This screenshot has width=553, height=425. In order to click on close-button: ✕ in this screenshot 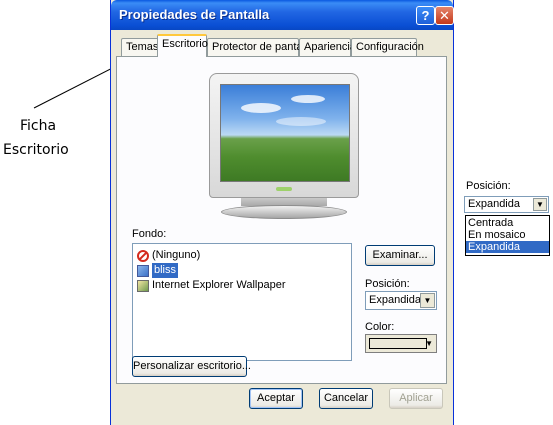, I will do `click(444, 15)`.